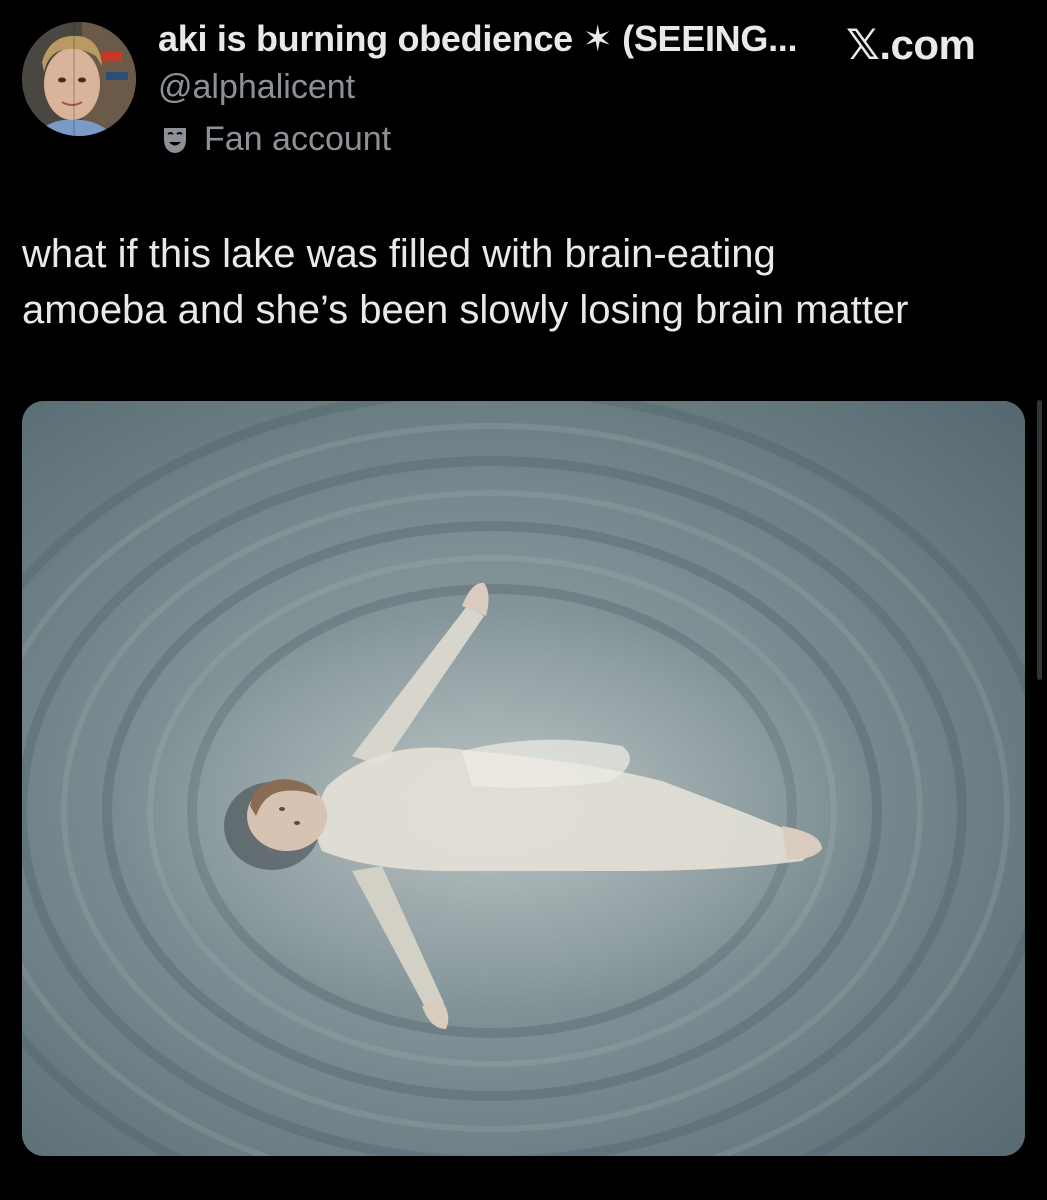 Image resolution: width=1047 pixels, height=1200 pixels. I want to click on site-logo: 𝕏.com, so click(911, 44).